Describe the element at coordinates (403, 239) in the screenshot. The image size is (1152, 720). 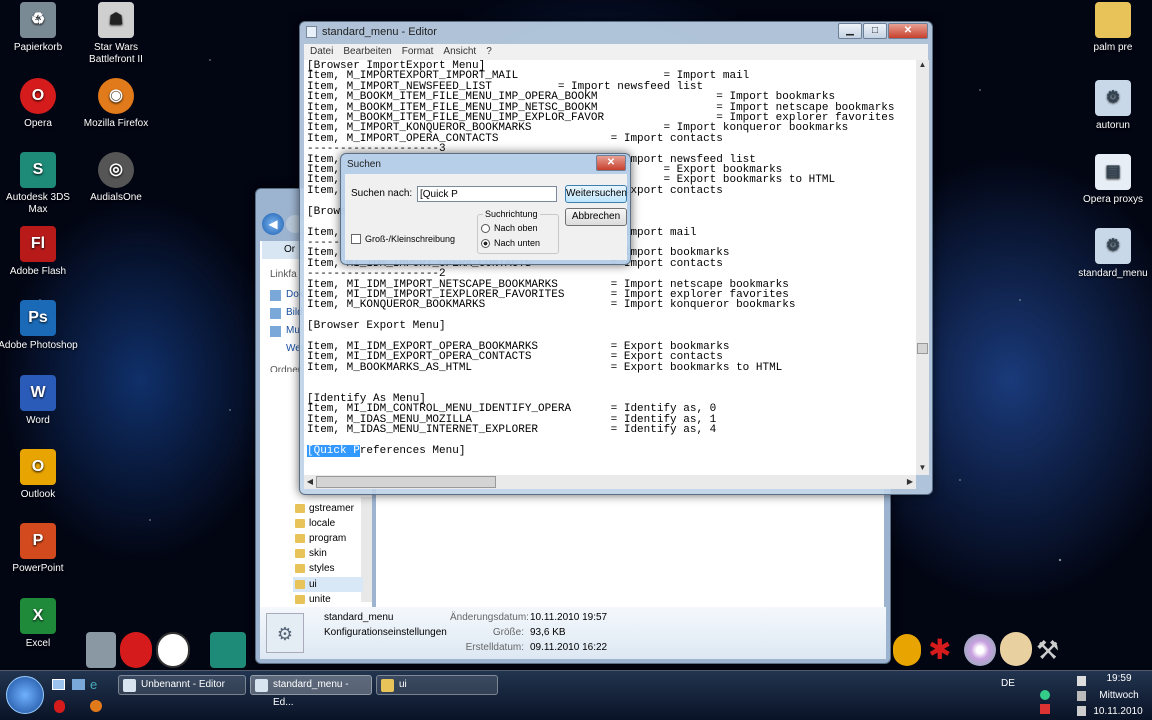
I see `match-case-checkbox: Groß-/Kleinschreibung` at that location.